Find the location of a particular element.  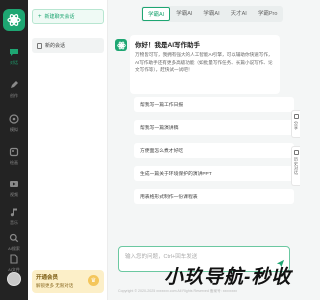

share-tool: 分享 is located at coordinates (295, 124).